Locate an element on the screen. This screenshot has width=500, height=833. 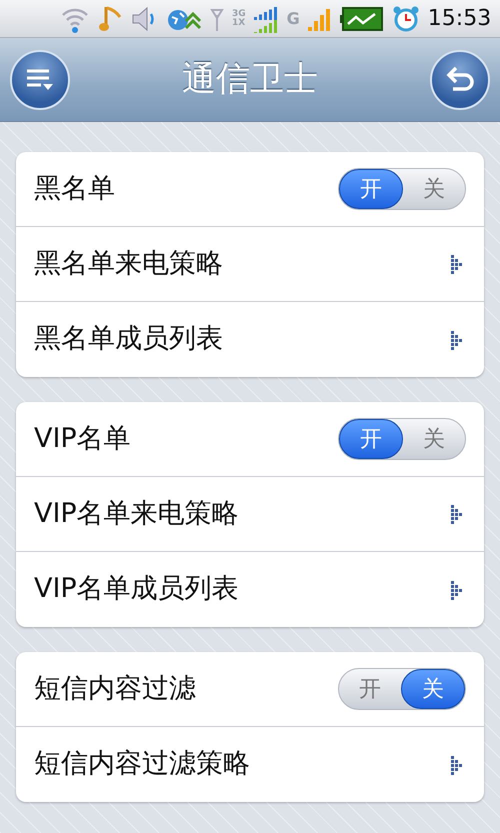
alarm-clock-icon is located at coordinates (406, 18).